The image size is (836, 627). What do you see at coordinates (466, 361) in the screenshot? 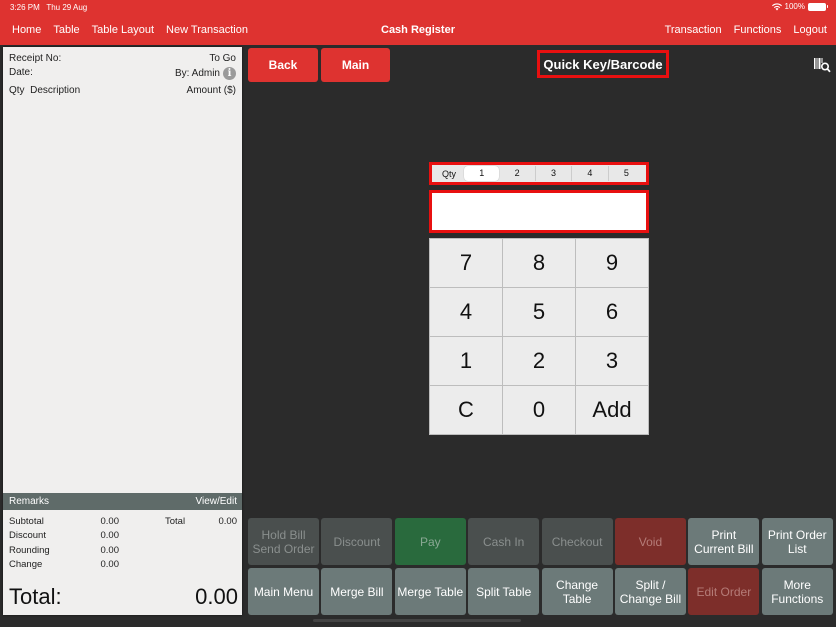
I see `key-1: 1` at bounding box center [466, 361].